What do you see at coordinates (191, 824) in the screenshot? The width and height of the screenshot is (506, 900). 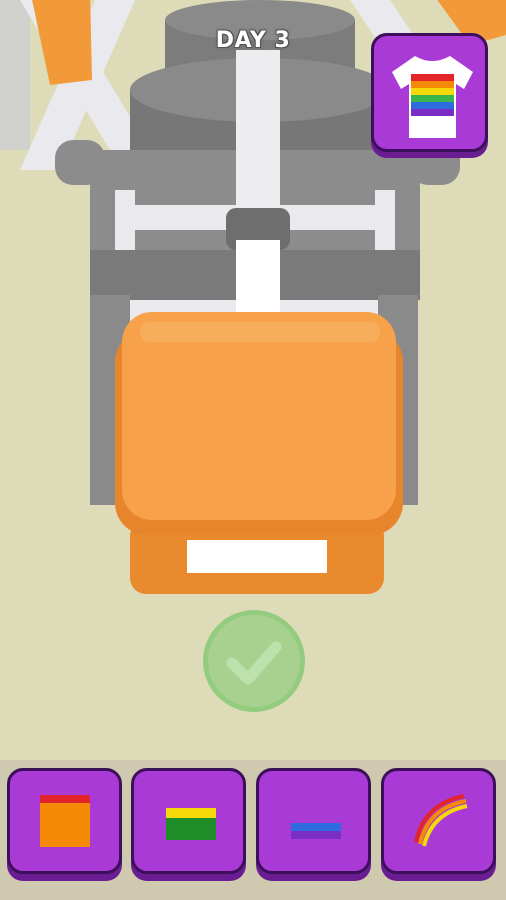 I see `yellow-green-block-icon` at bounding box center [191, 824].